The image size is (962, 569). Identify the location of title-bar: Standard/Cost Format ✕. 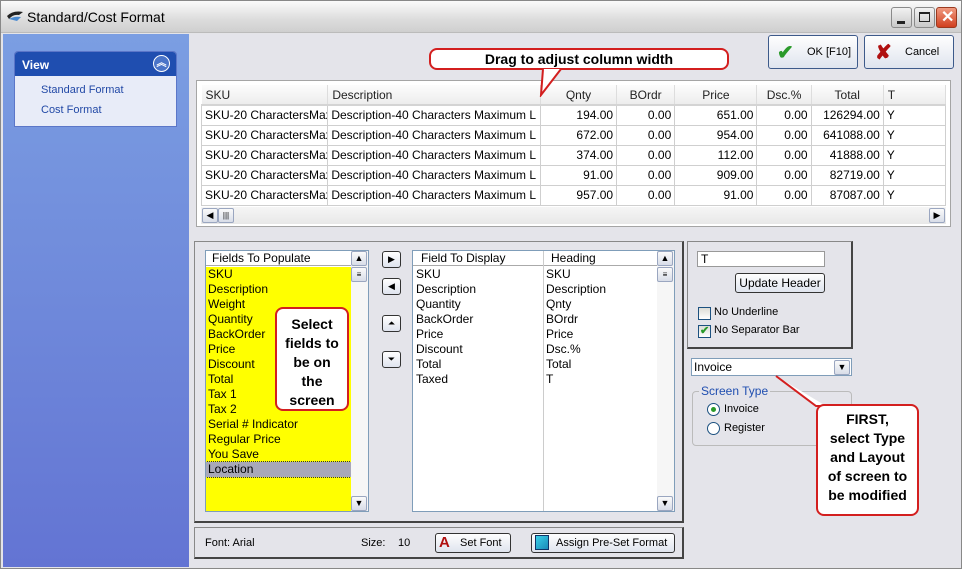
(481, 17).